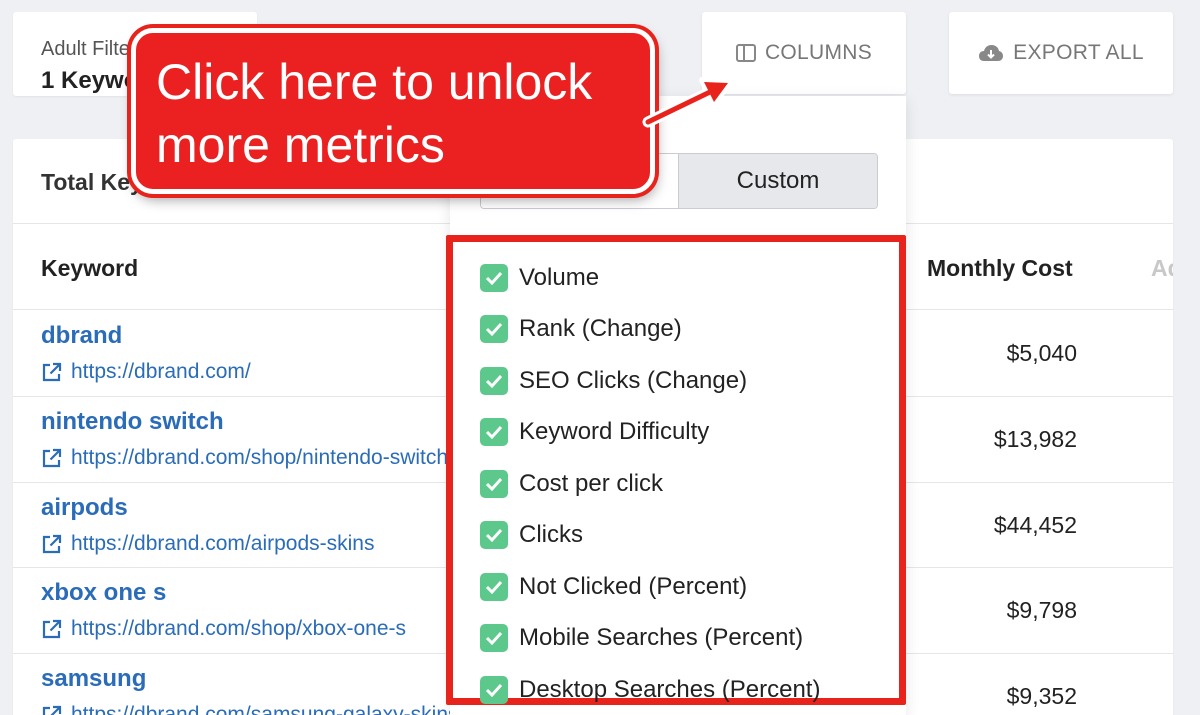 Image resolution: width=1200 pixels, height=715 pixels. I want to click on column-header-ad: Ad, so click(1162, 268).